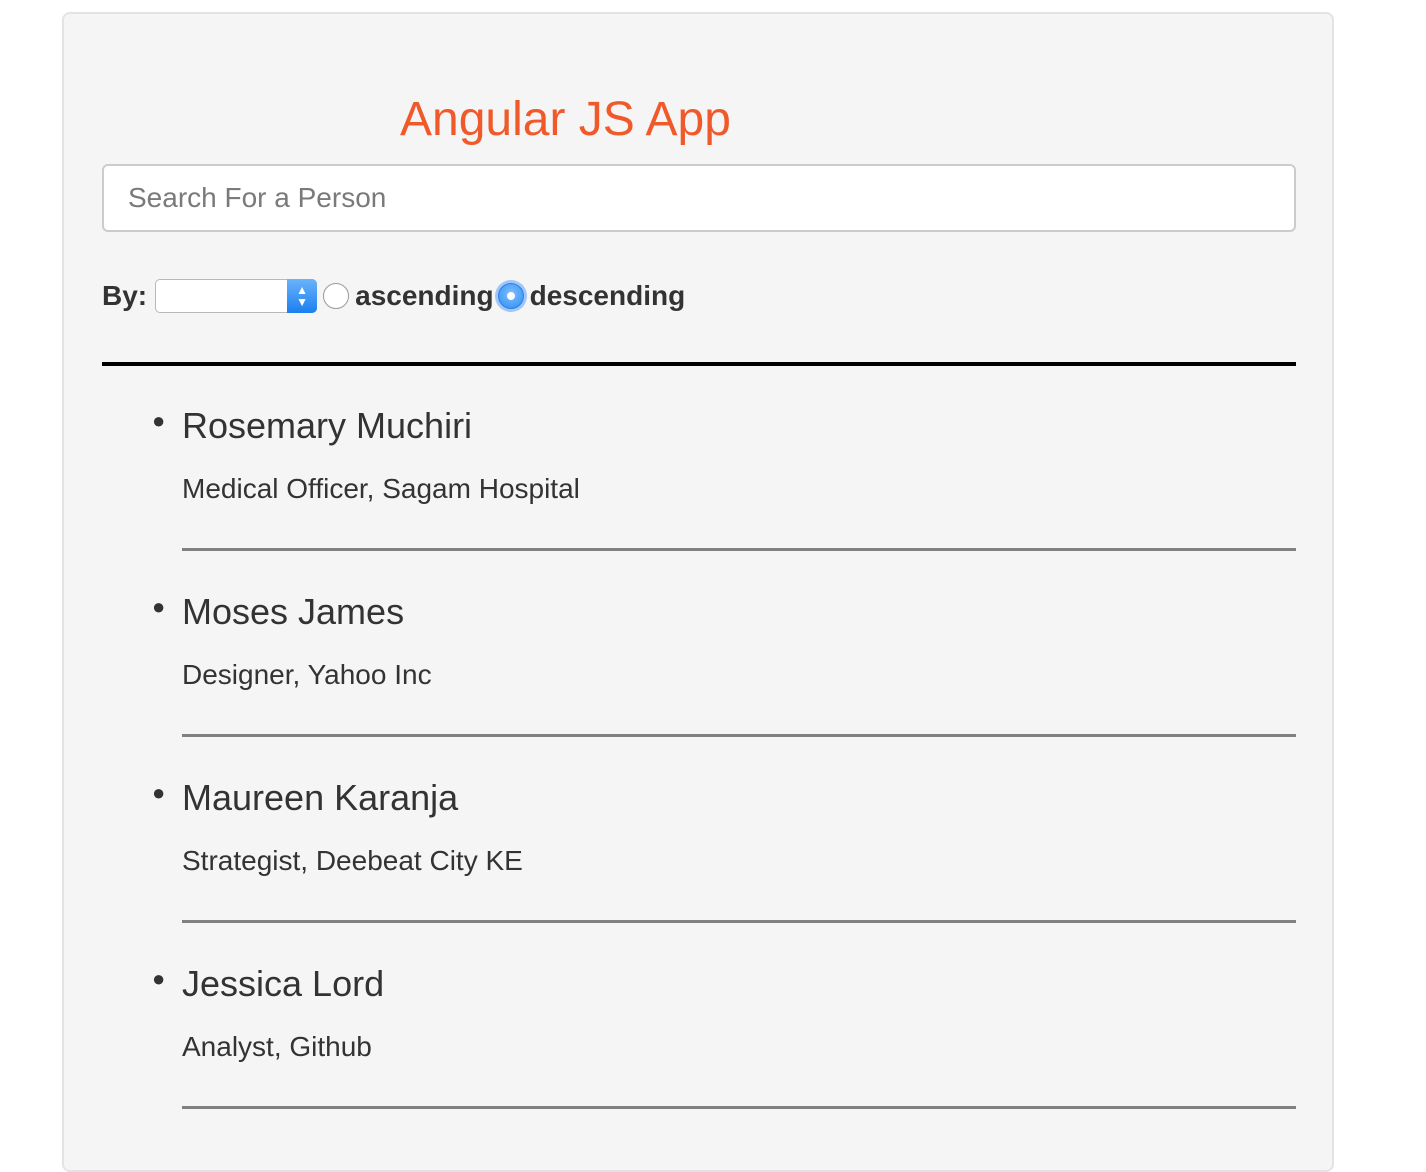  What do you see at coordinates (700, 673) in the screenshot?
I see `list-item: ● Moses James Designer, Yahoo Inc` at bounding box center [700, 673].